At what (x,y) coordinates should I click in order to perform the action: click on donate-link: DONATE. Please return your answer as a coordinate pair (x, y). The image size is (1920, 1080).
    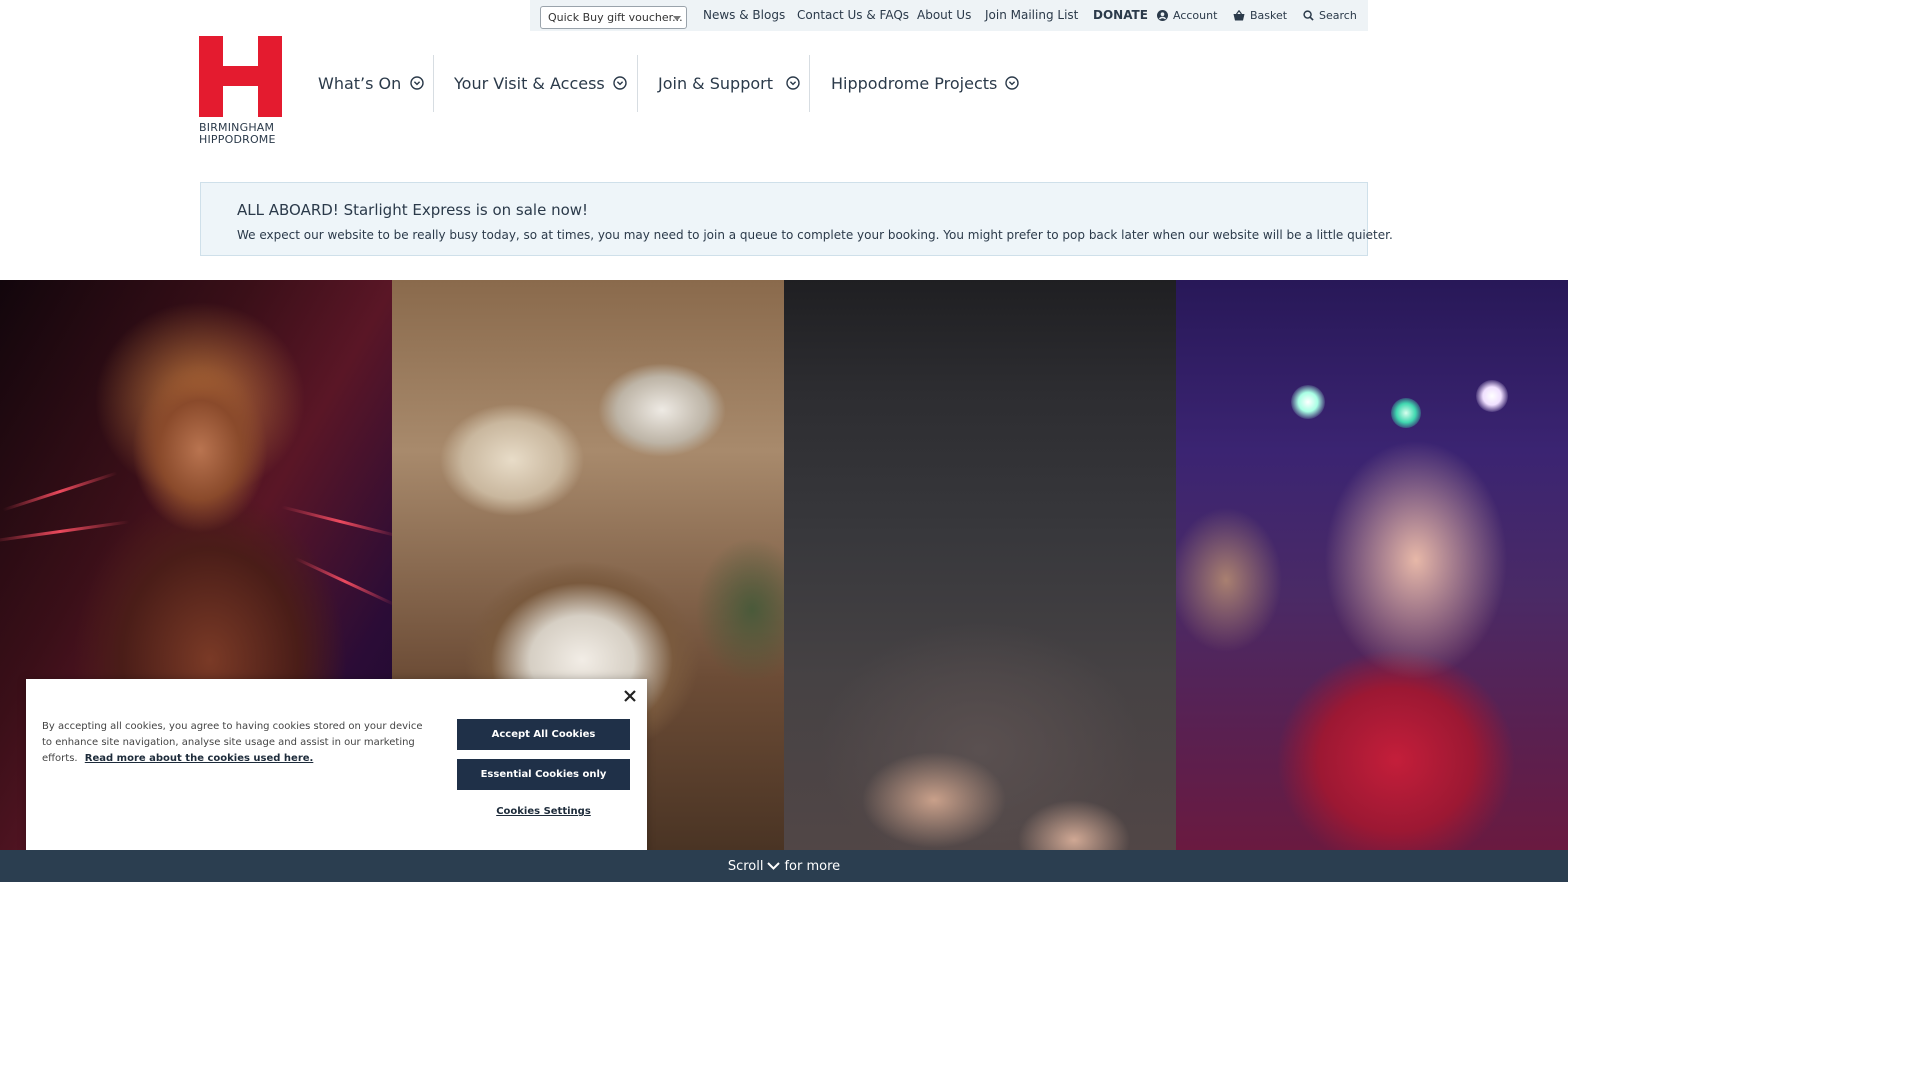
    Looking at the image, I should click on (1120, 15).